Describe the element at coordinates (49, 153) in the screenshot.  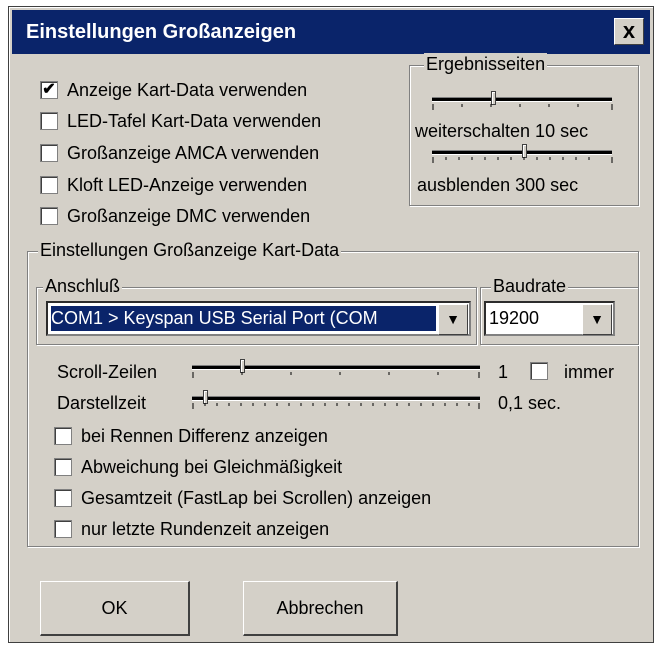
I see `checkbox-amca` at that location.